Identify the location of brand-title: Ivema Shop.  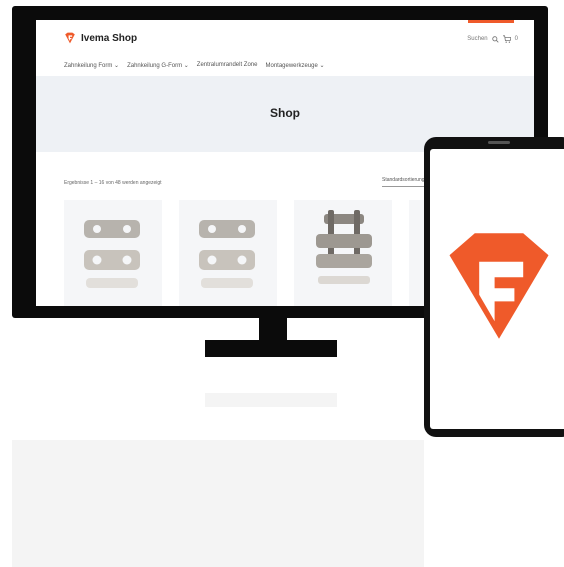
(109, 38).